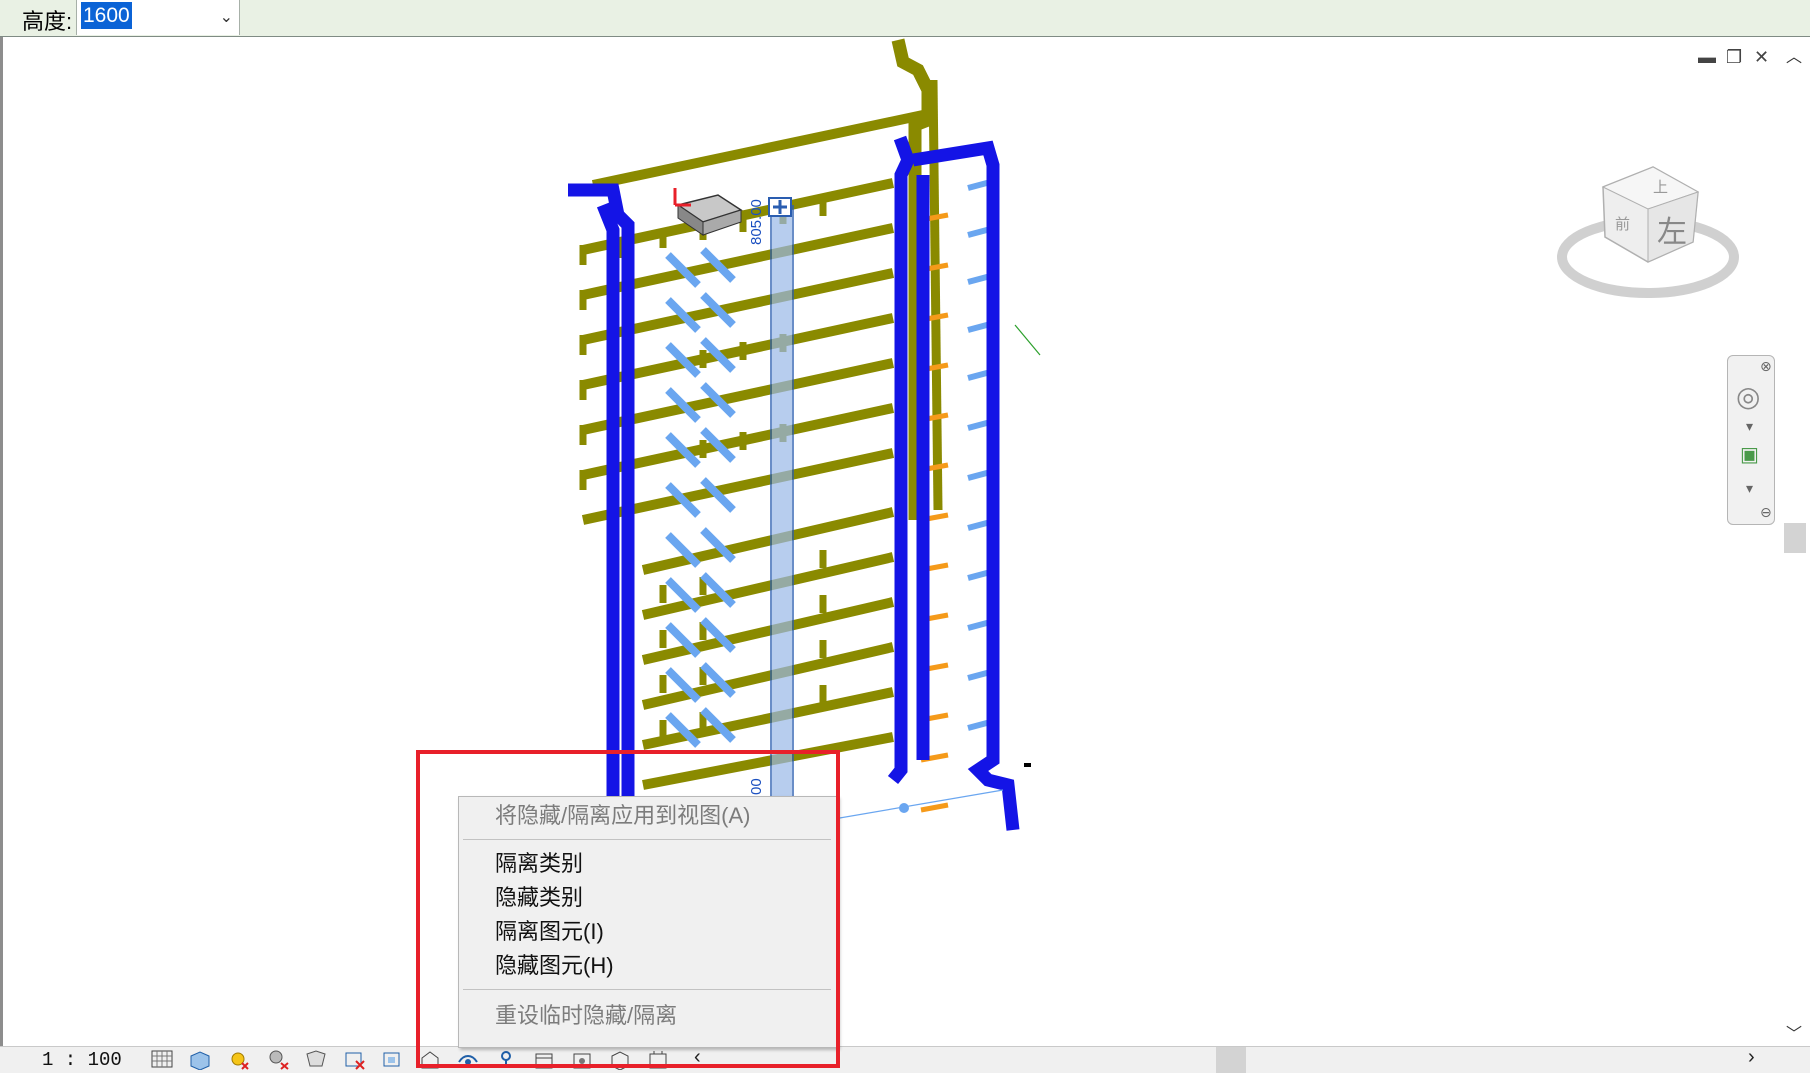  What do you see at coordinates (1749, 454) in the screenshot?
I see `zoom-region-icon: ▣` at bounding box center [1749, 454].